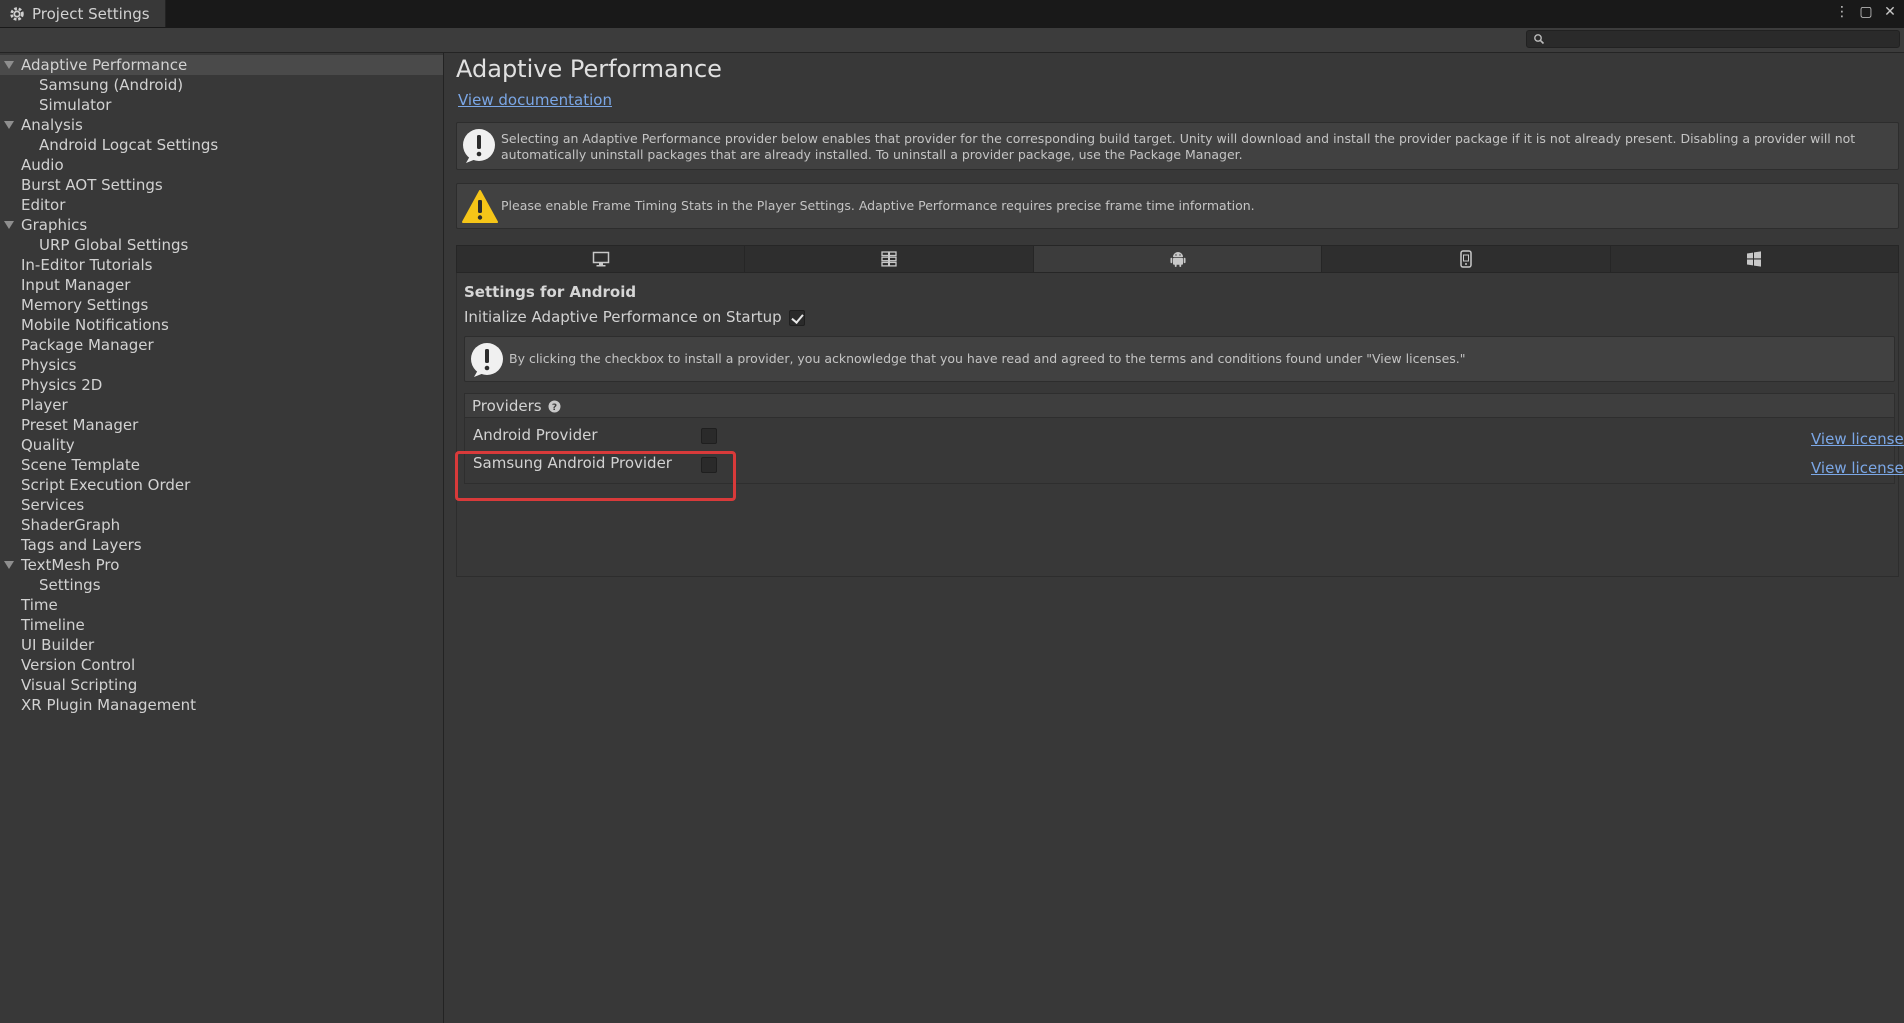 The image size is (1904, 1023). What do you see at coordinates (221, 705) in the screenshot?
I see `sidebar-item-xr-plugin-management: XR Plugin Management` at bounding box center [221, 705].